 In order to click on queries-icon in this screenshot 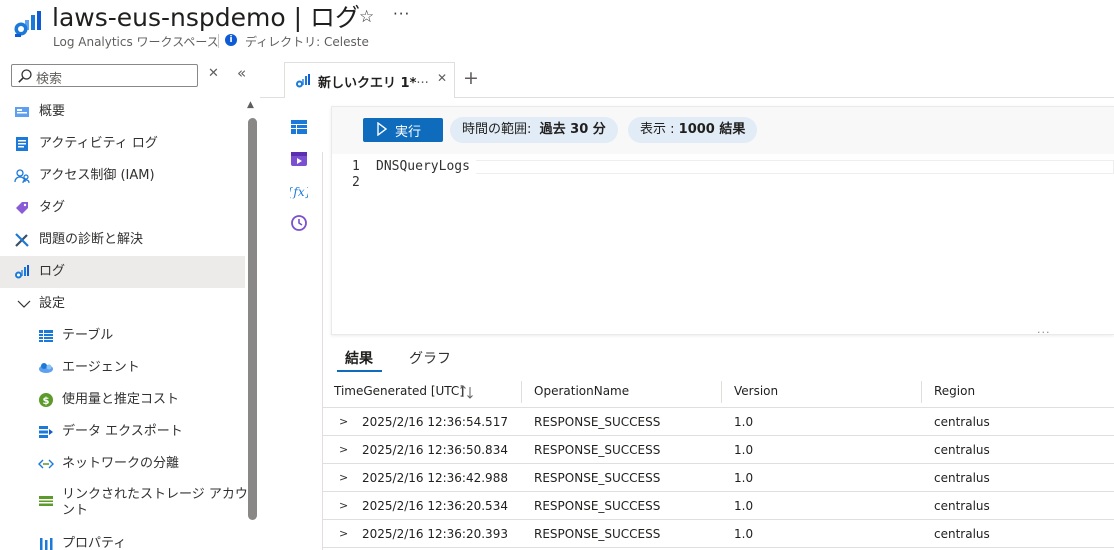, I will do `click(299, 159)`.